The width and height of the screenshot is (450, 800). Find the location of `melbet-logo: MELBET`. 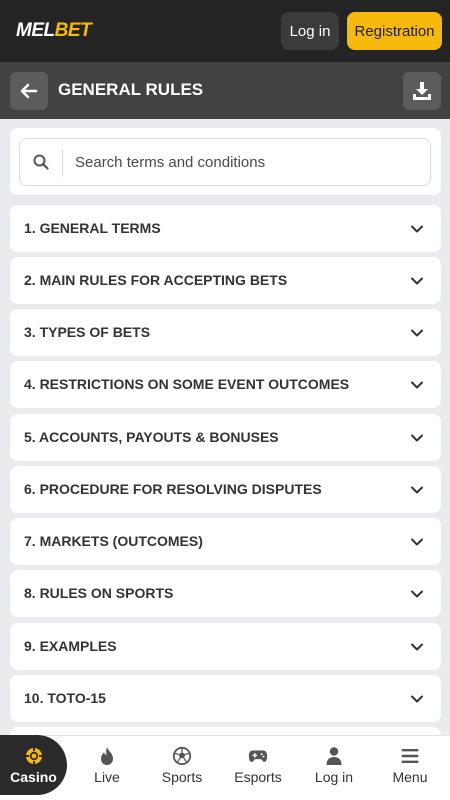

melbet-logo: MELBET is located at coordinates (54, 31).